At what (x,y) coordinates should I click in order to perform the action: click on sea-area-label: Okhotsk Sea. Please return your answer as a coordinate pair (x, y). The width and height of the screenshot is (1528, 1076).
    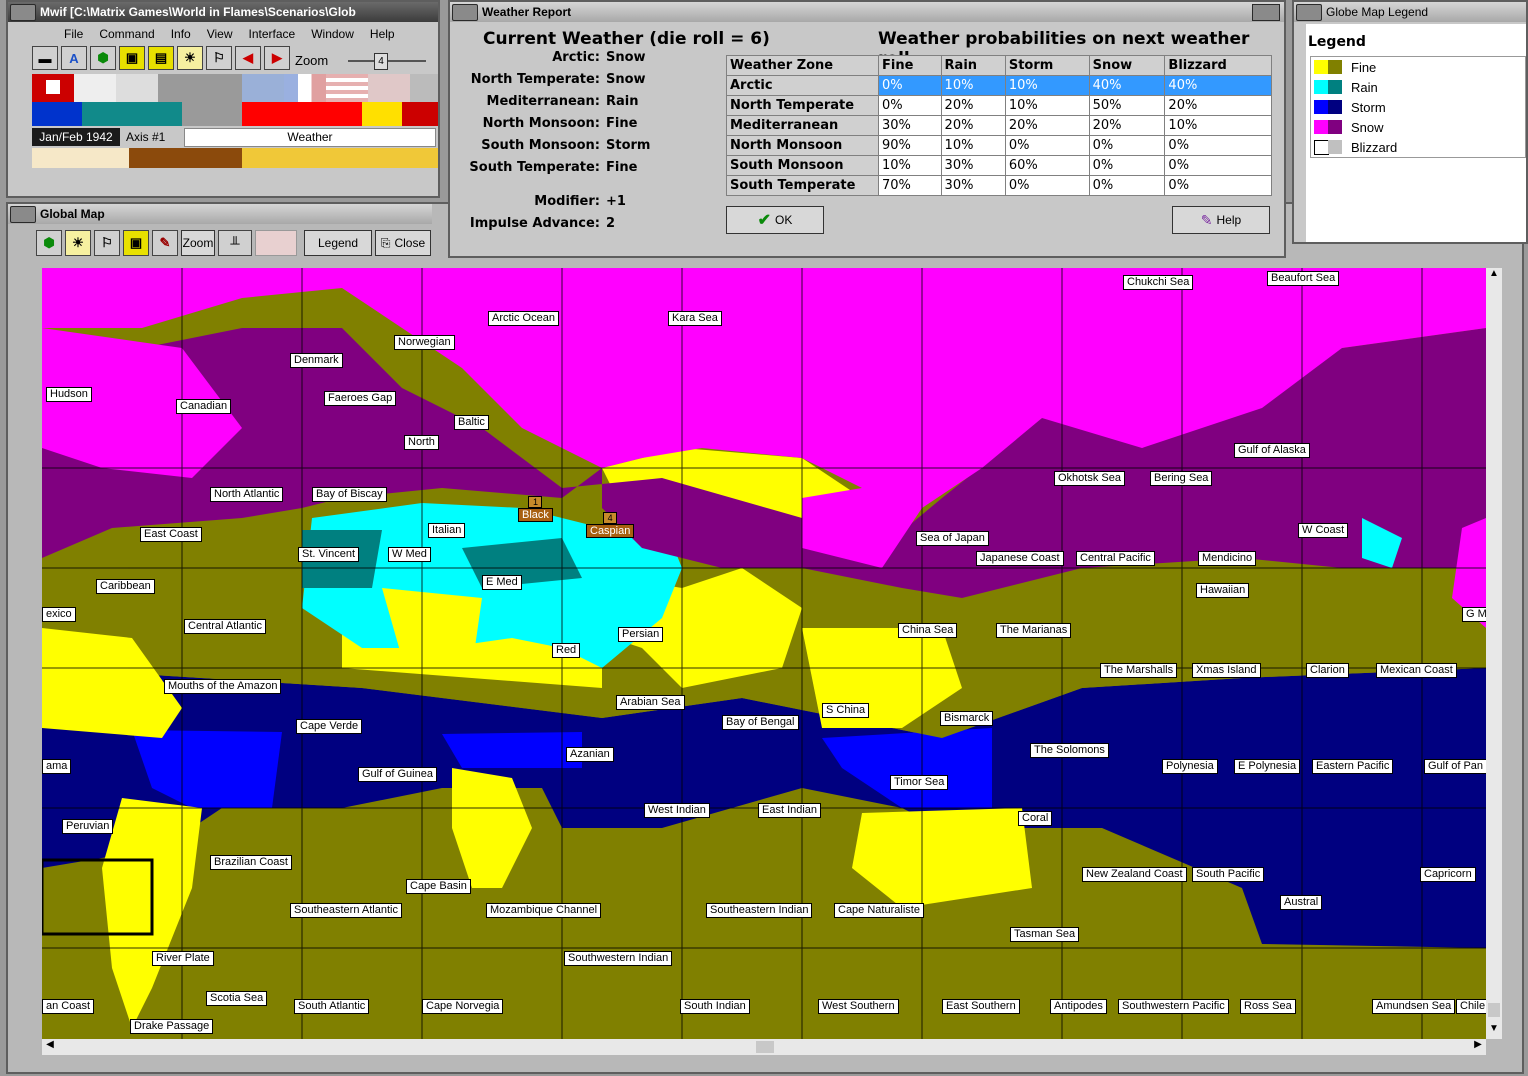
    Looking at the image, I should click on (1089, 478).